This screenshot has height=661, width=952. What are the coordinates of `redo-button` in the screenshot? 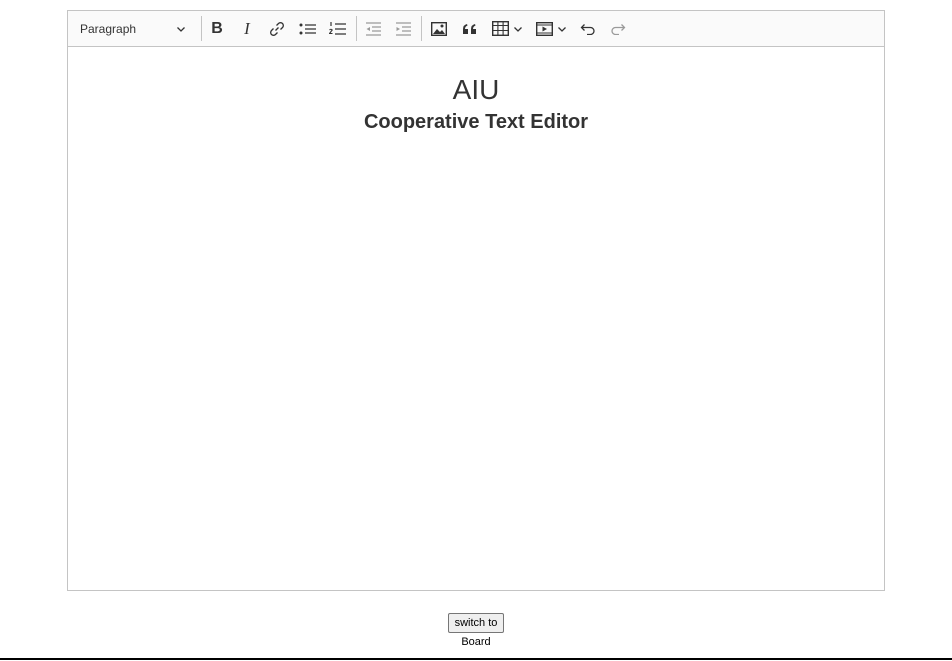 It's located at (618, 28).